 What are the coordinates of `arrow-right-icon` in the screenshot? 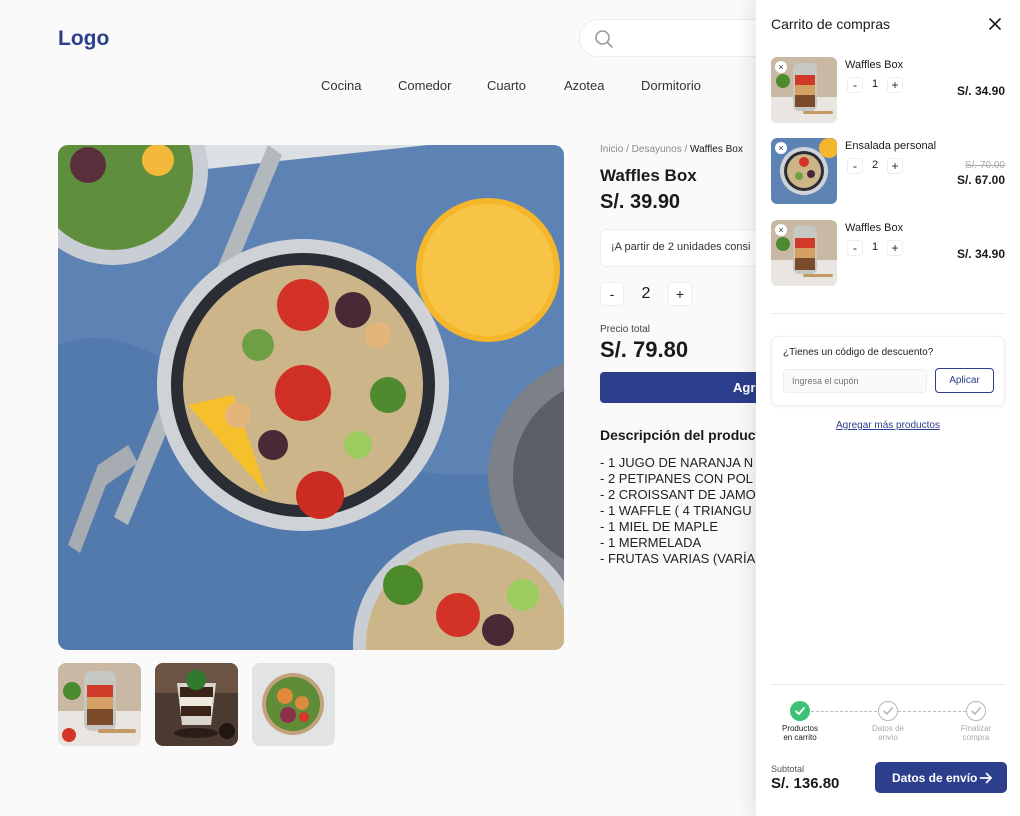 It's located at (985, 778).